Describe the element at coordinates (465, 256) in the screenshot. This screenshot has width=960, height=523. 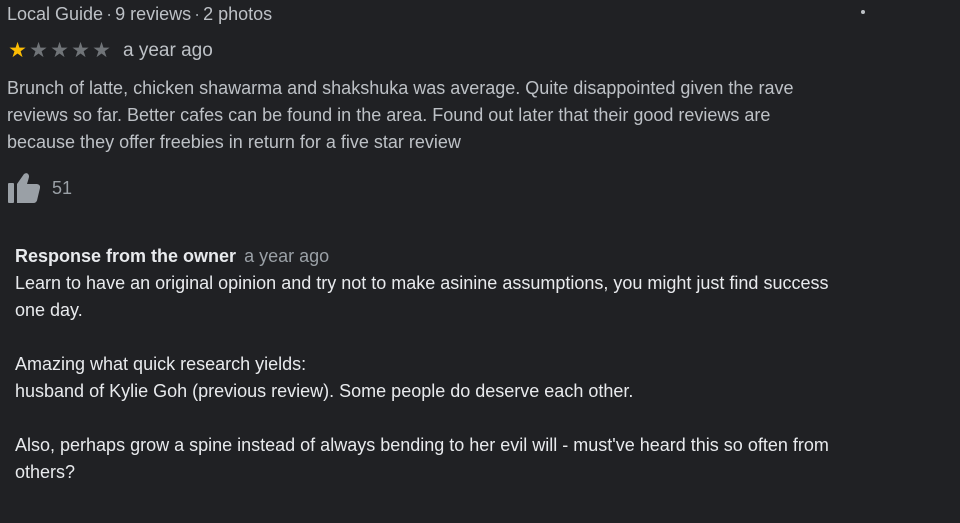
I see `owner-response-header: Response from the owner a year ago` at that location.